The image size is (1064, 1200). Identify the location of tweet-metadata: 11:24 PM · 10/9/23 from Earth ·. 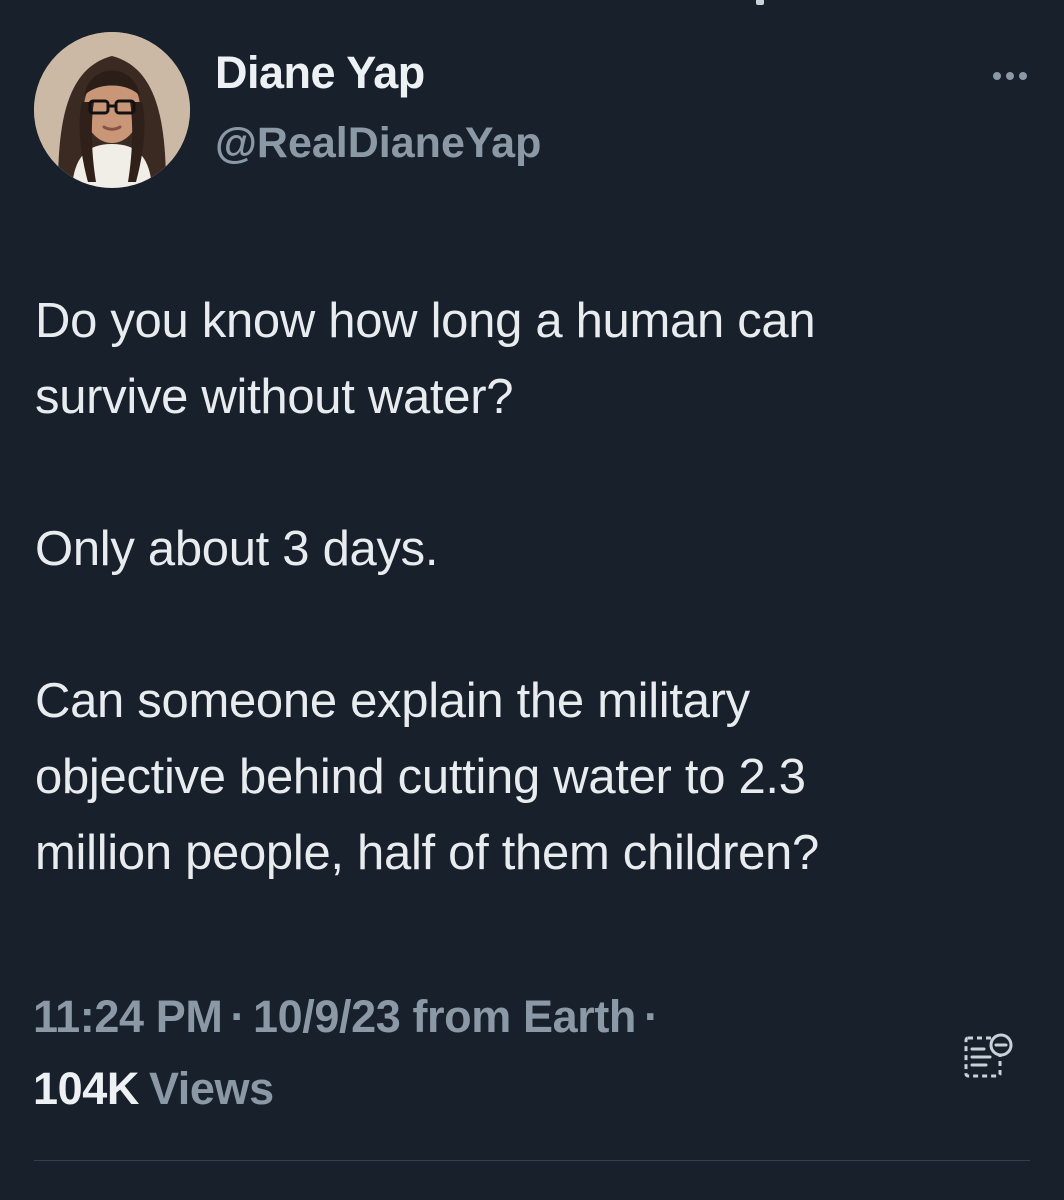
(350, 1016).